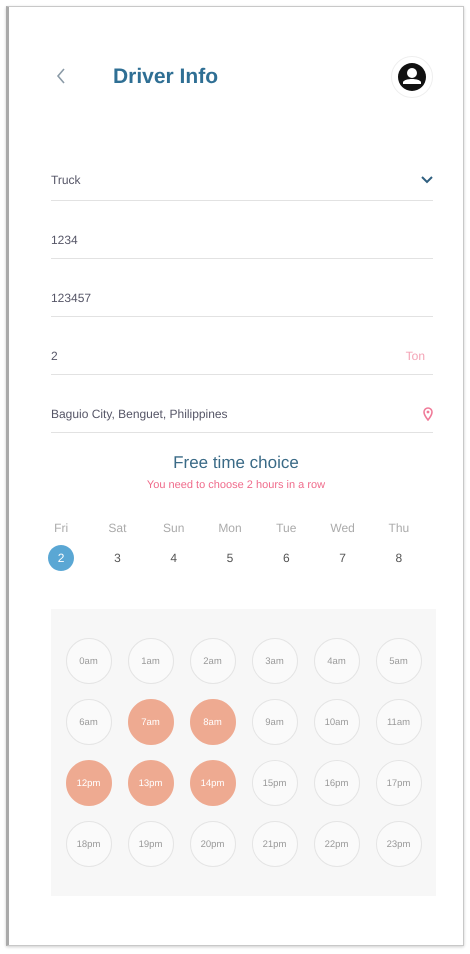 This screenshot has height=954, width=470. Describe the element at coordinates (61, 77) in the screenshot. I see `back-button` at that location.